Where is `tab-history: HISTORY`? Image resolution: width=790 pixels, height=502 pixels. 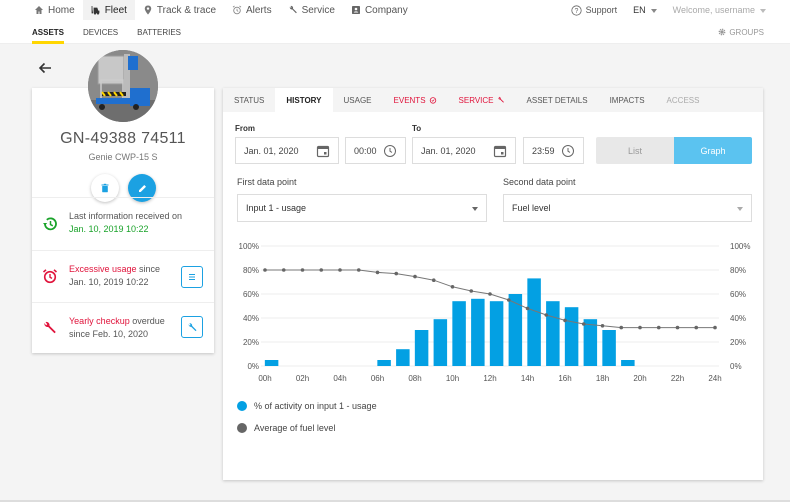 tab-history: HISTORY is located at coordinates (304, 100).